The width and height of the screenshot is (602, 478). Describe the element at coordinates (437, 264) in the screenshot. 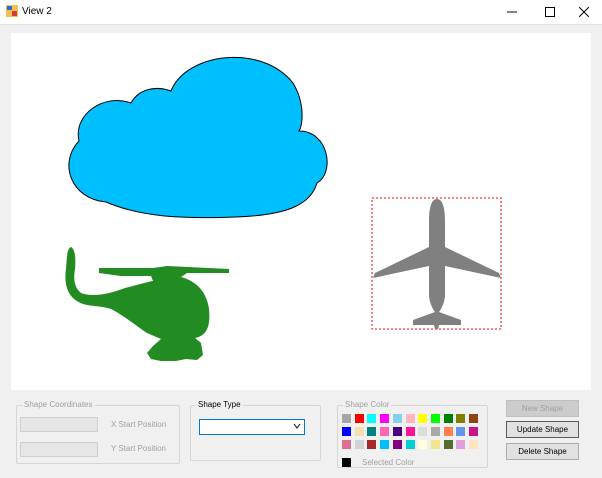

I see `airplane-shape` at that location.